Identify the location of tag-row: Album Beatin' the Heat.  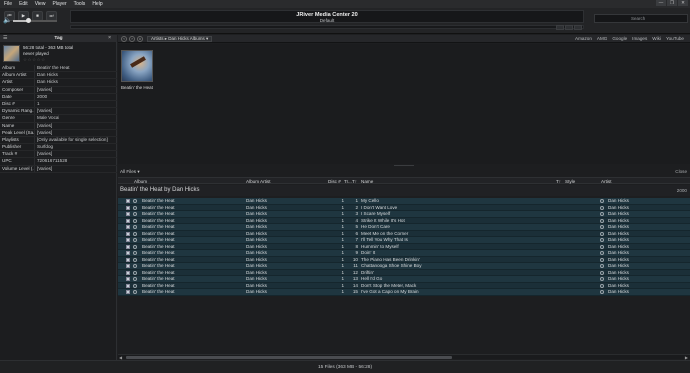
(58, 69).